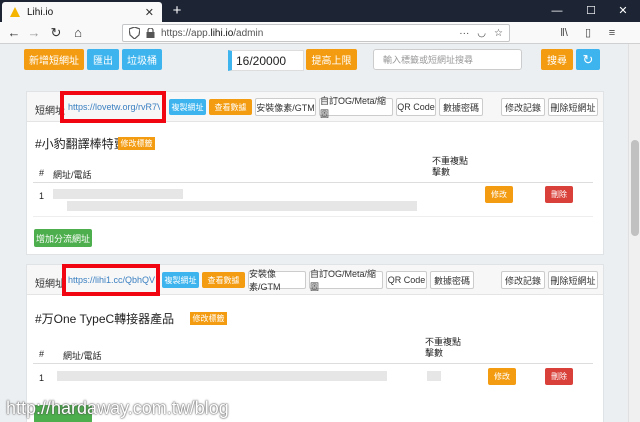 The width and height of the screenshot is (640, 422). What do you see at coordinates (635, 188) in the screenshot?
I see `scrollbar-thumb` at bounding box center [635, 188].